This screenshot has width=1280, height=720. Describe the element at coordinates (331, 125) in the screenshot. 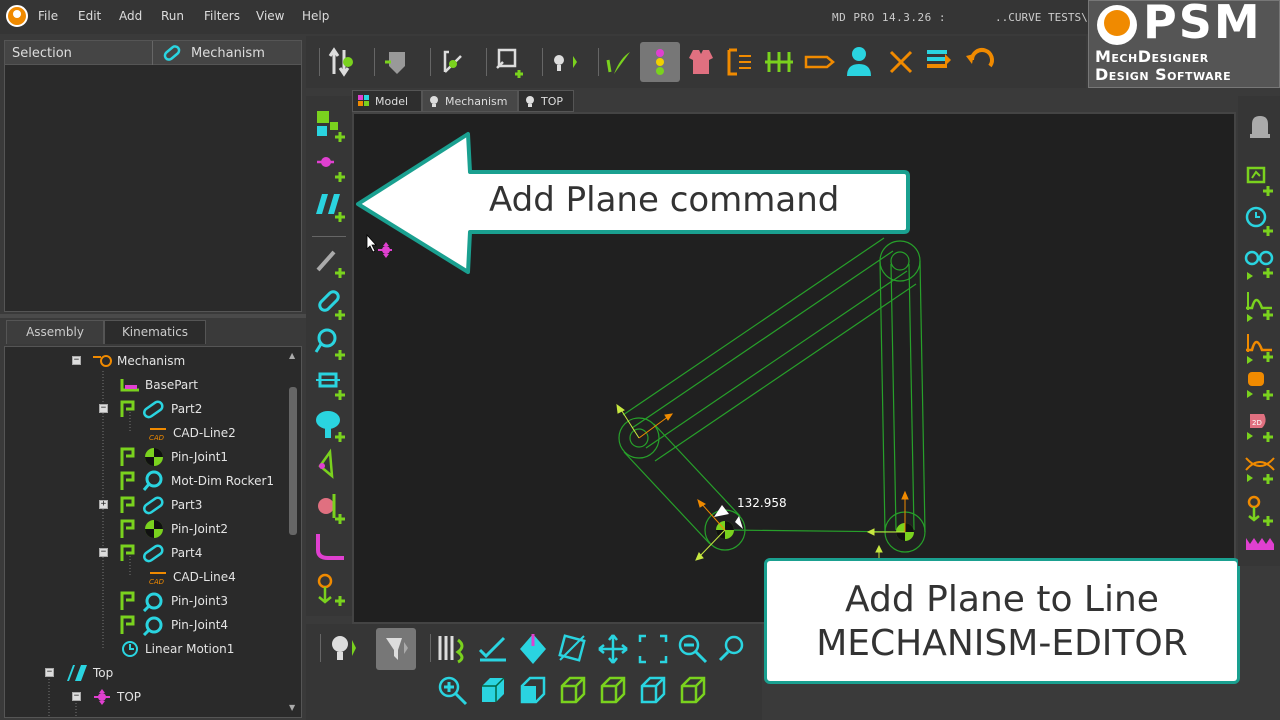

I see `add-part-icon` at that location.